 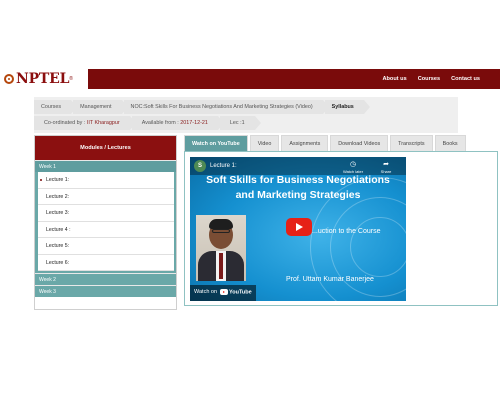 I want to click on lec-value: 1, so click(x=243, y=123).